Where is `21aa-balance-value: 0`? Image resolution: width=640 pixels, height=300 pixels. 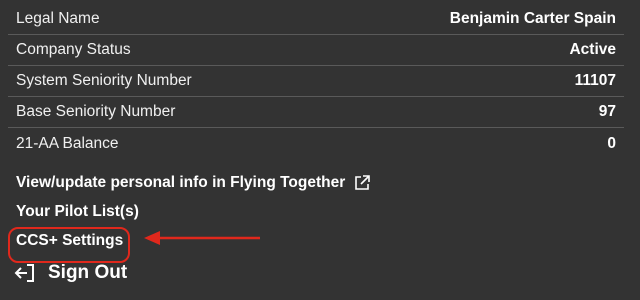
21aa-balance-value: 0 is located at coordinates (611, 143).